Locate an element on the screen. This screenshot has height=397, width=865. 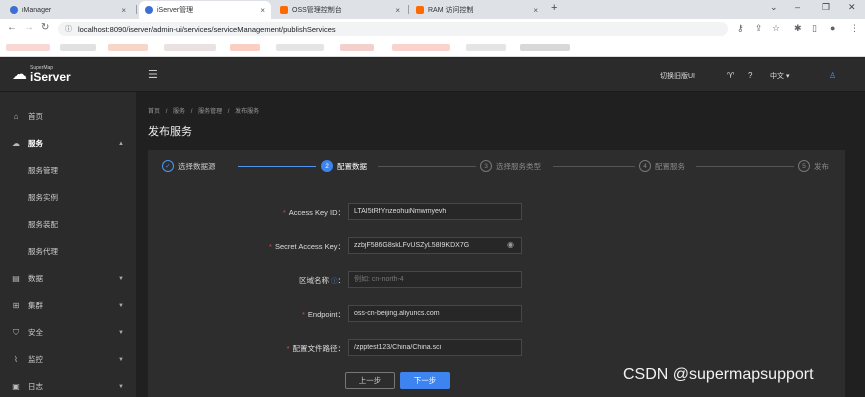
breadcrumb-service-management: 服务管理 is located at coordinates (210, 112).